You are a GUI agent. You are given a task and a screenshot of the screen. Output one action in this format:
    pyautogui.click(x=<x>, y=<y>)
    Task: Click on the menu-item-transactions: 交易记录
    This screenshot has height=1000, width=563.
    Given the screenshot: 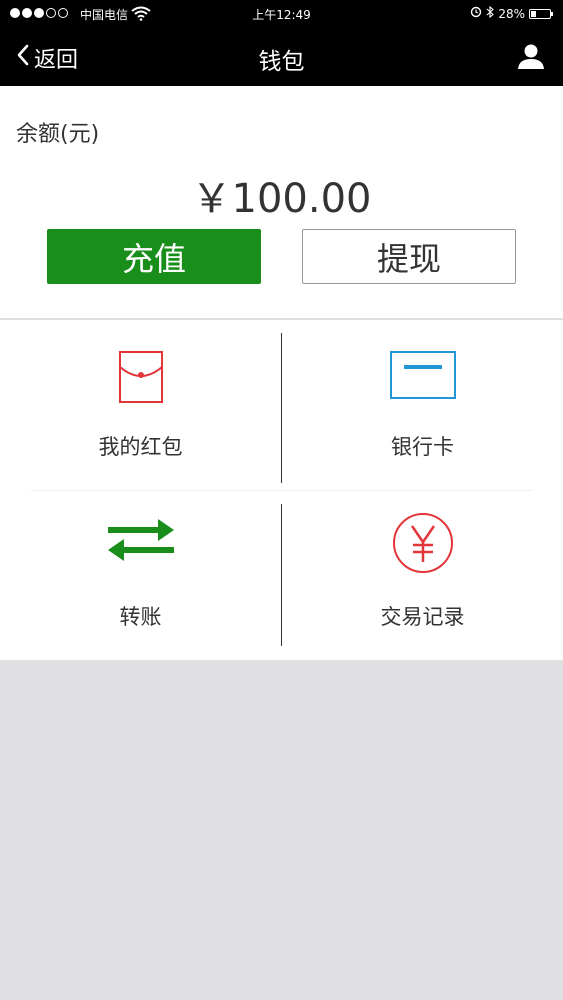 What is the action you would take?
    pyautogui.click(x=422, y=576)
    